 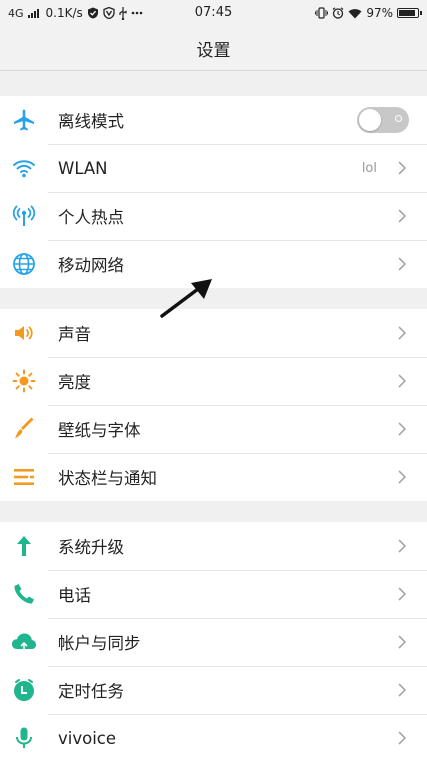 What do you see at coordinates (213, 168) in the screenshot?
I see `setting-row-wlan: WLAN lol` at bounding box center [213, 168].